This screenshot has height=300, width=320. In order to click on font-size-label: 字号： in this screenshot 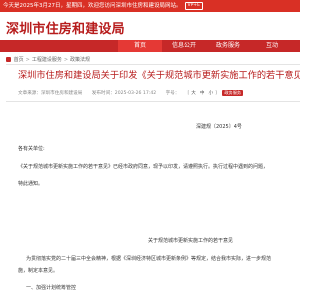, I will do `click(172, 93)`.